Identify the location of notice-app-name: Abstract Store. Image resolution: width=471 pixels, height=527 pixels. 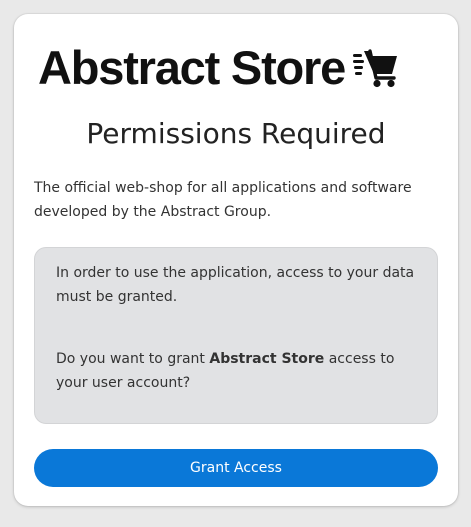
(267, 359).